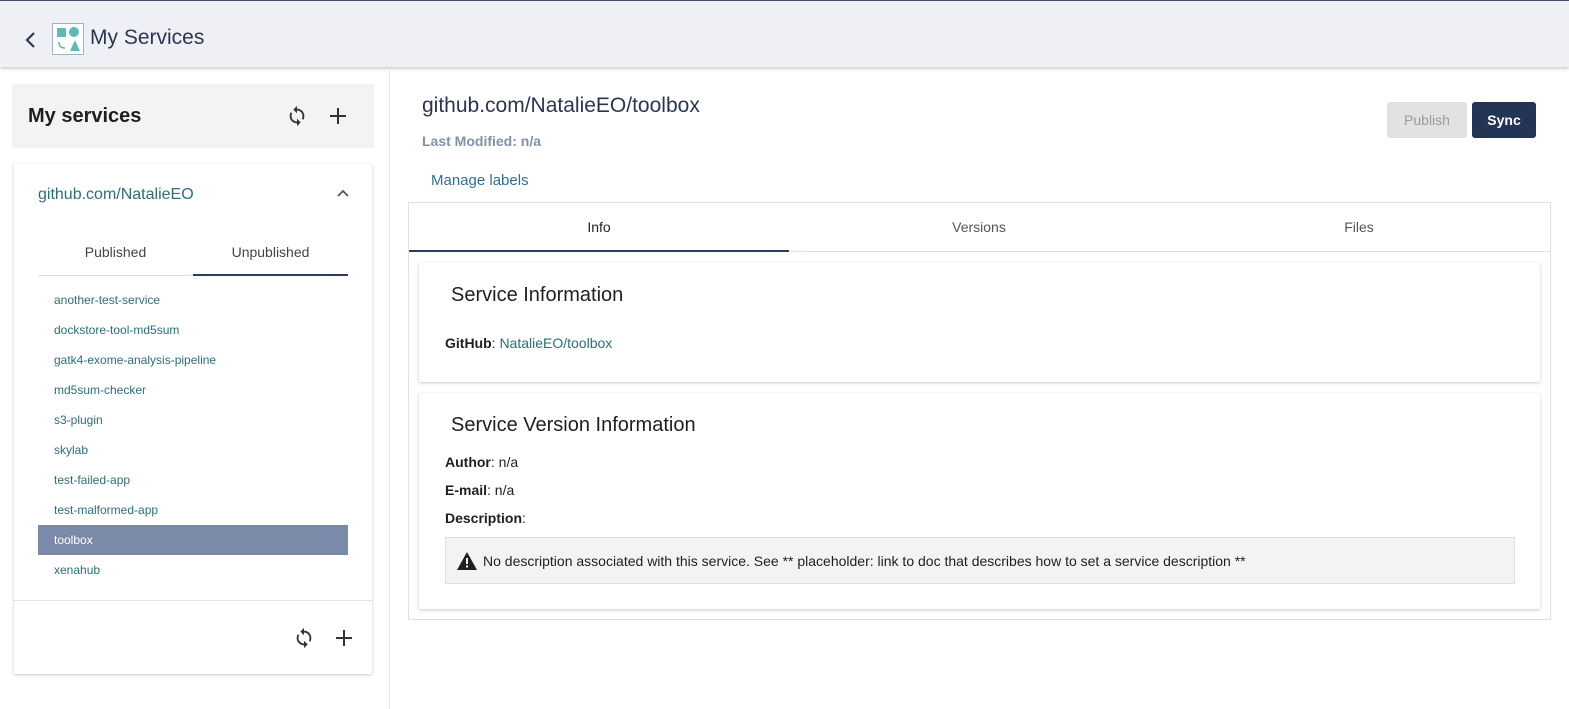 The height and width of the screenshot is (709, 1569). Describe the element at coordinates (193, 116) in the screenshot. I see `sidebar-header: My services` at that location.